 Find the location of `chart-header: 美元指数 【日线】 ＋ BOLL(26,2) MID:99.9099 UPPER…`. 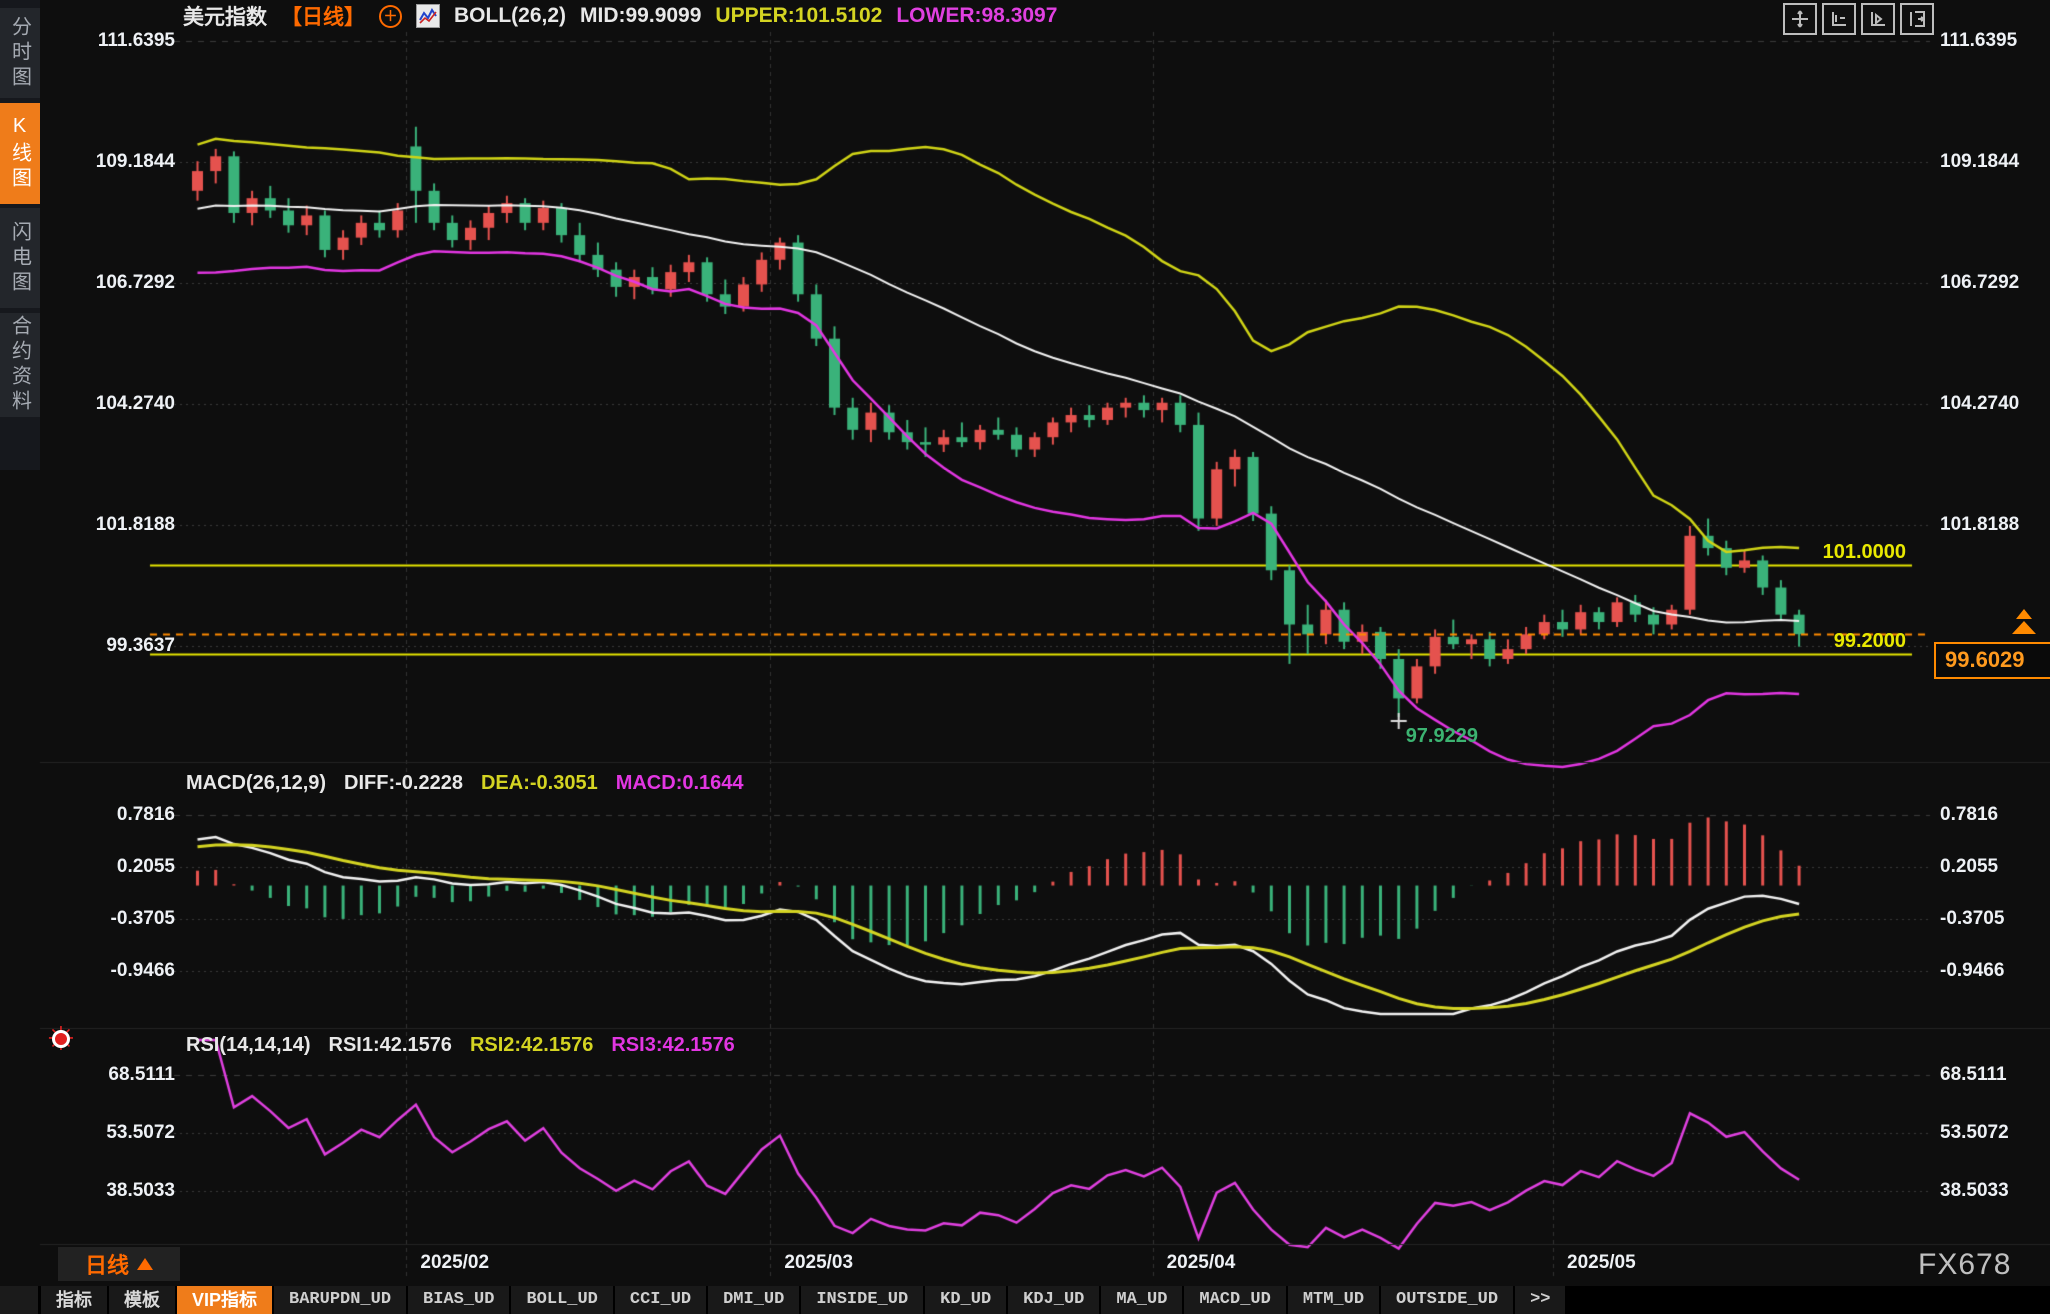

chart-header: 美元指数 【日线】 ＋ BOLL(26,2) MID:99.9099 UPPER… is located at coordinates (620, 16).